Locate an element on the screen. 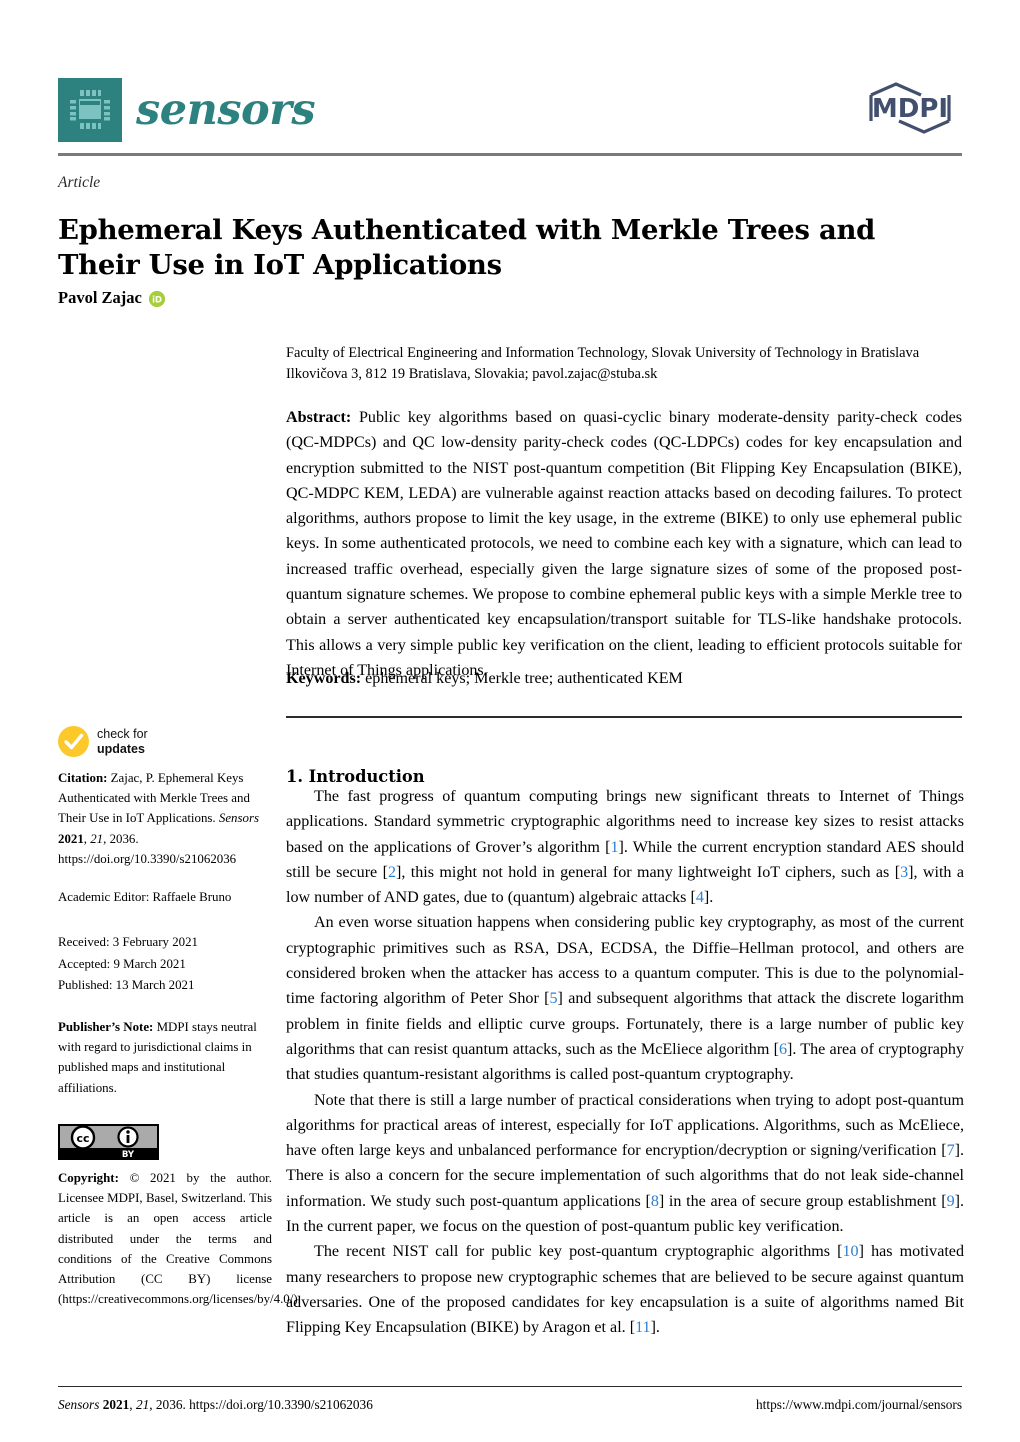 The image size is (1020, 1442). citation-doi: https://doi.org/10.3390/s21062036 is located at coordinates (147, 859).